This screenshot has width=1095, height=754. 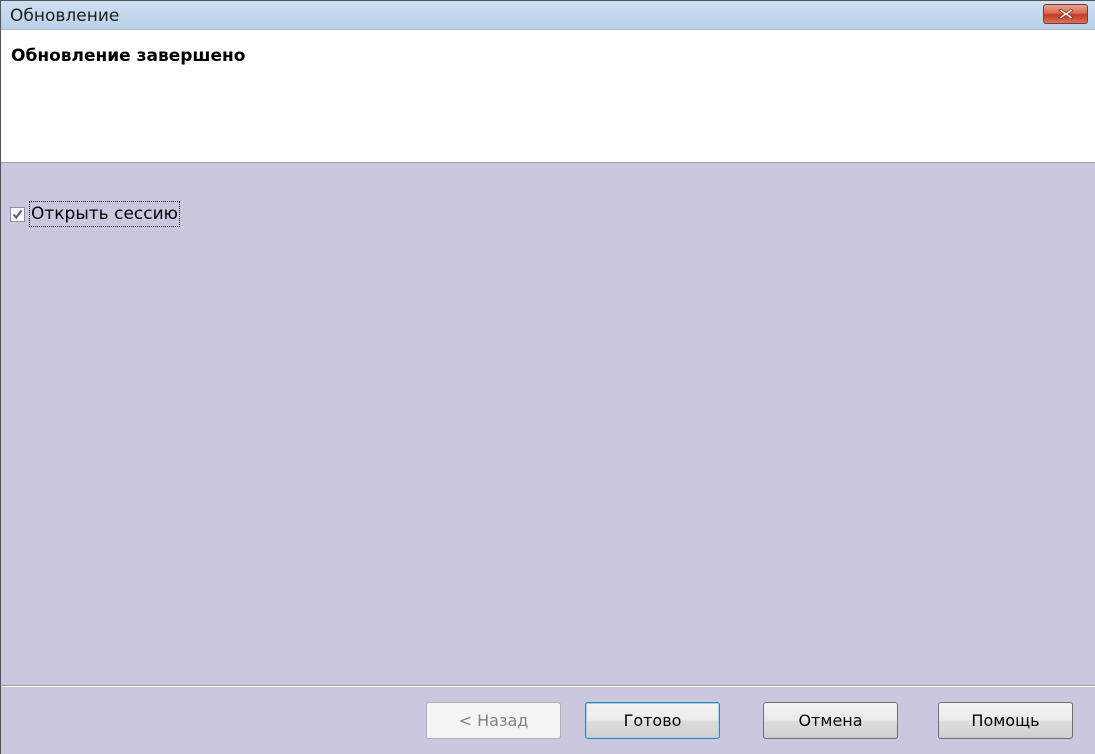 I want to click on back-button: < Назад, so click(x=493, y=720).